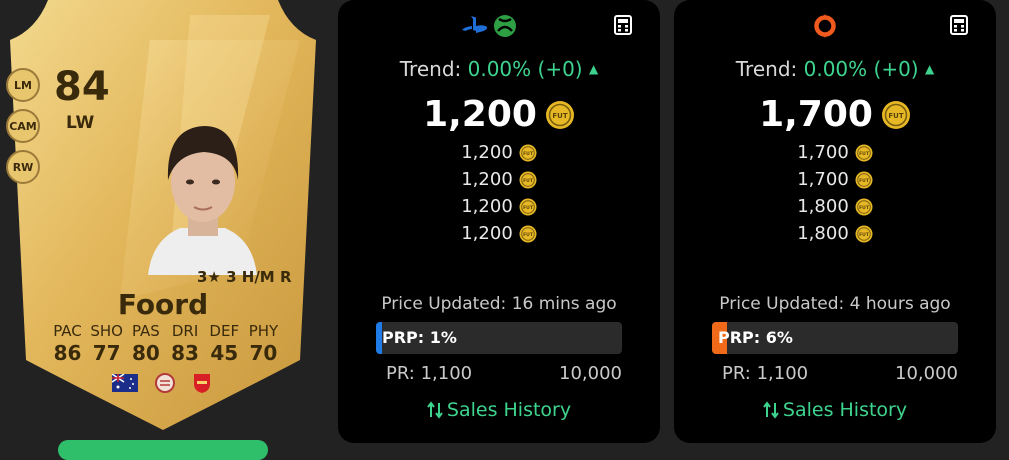  I want to click on price-updated: Price Updated: 4 hours ago, so click(835, 304).